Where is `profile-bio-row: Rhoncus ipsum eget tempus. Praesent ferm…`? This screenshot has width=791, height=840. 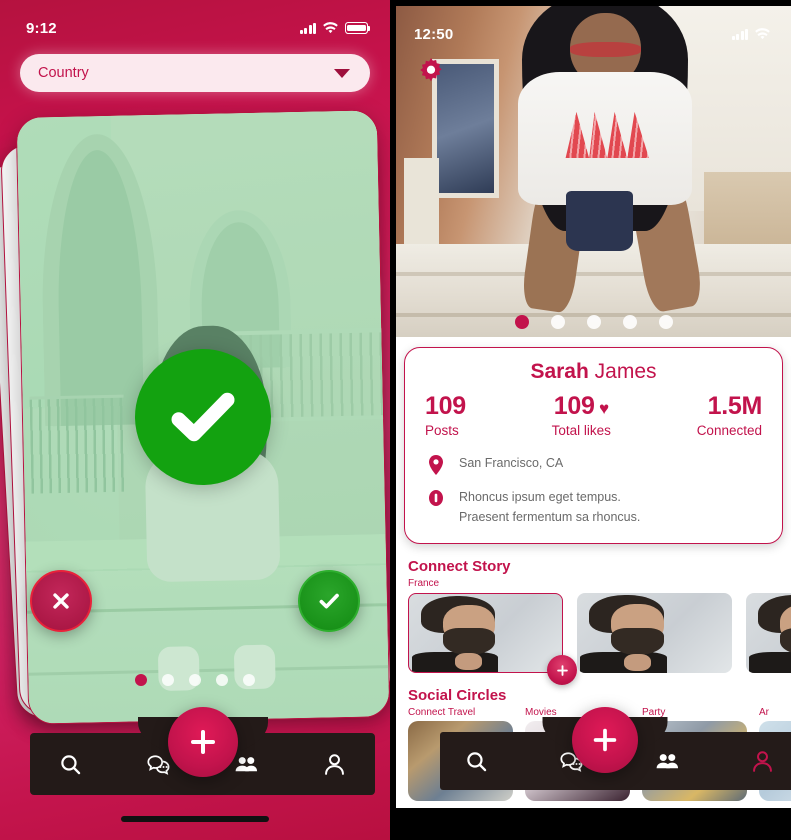
profile-bio-row: Rhoncus ipsum eget tempus. Praesent ferm… is located at coordinates (593, 507).